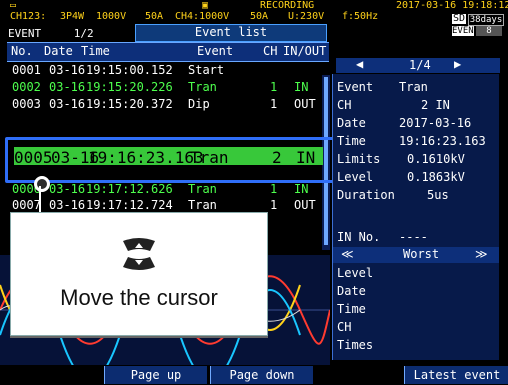 The height and width of the screenshot is (385, 508). Describe the element at coordinates (215, 51) in the screenshot. I see `header-event: Event` at that location.